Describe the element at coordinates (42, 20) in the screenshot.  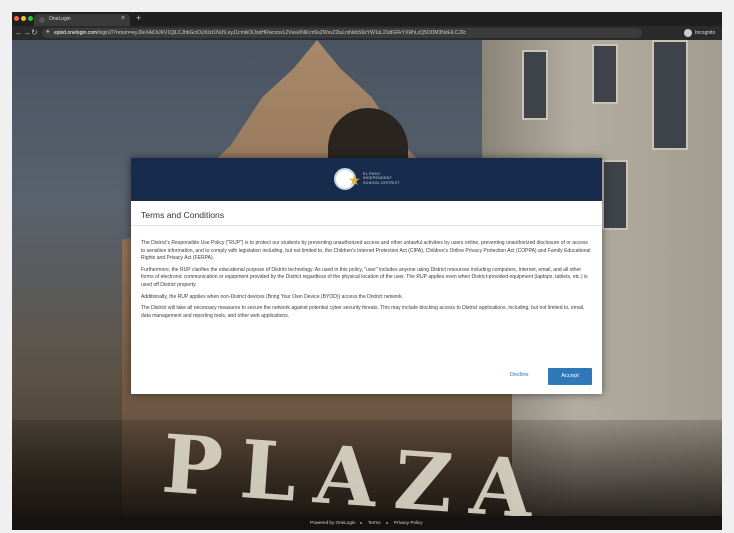
I see `favicon-icon` at that location.